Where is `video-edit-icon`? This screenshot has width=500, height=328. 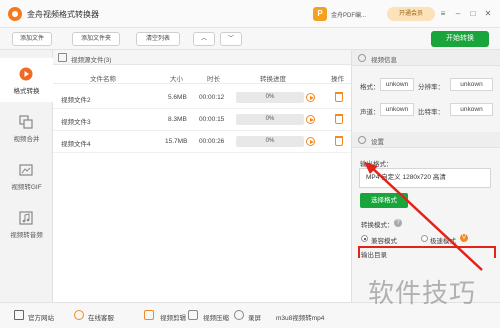
video-edit-icon is located at coordinates (149, 315).